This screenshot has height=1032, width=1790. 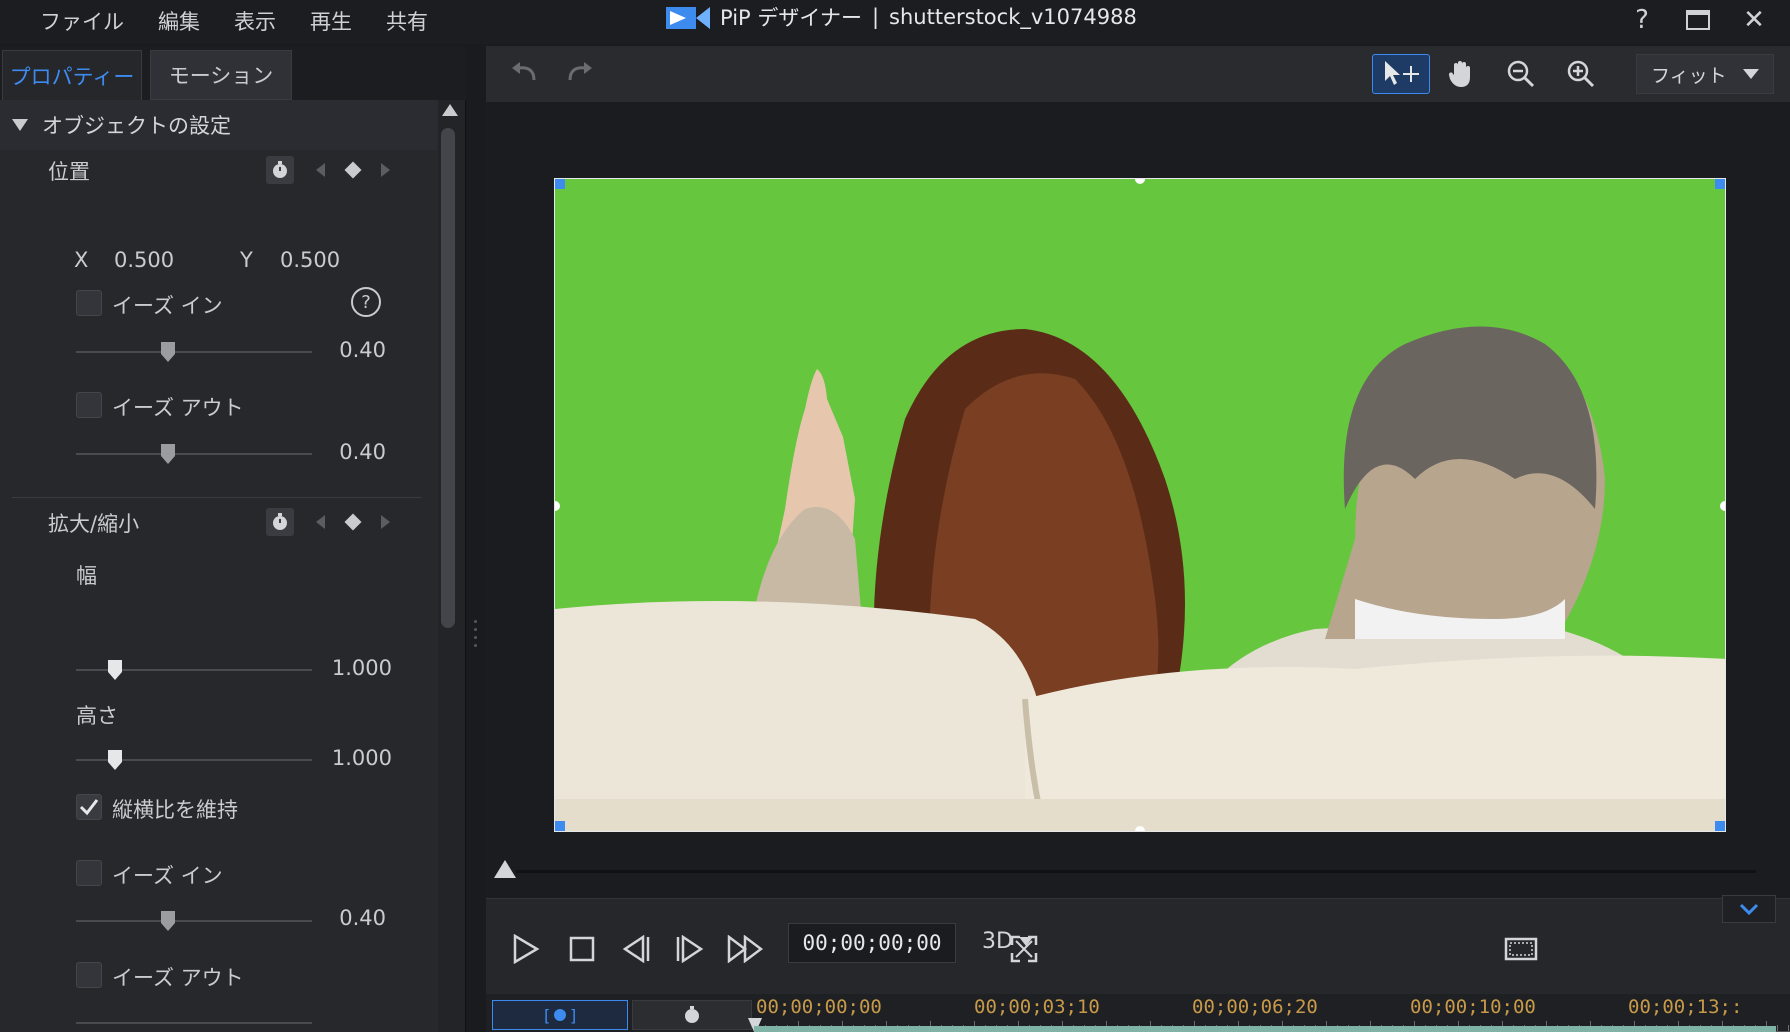 I want to click on position-ease-out-slider, so click(x=194, y=454).